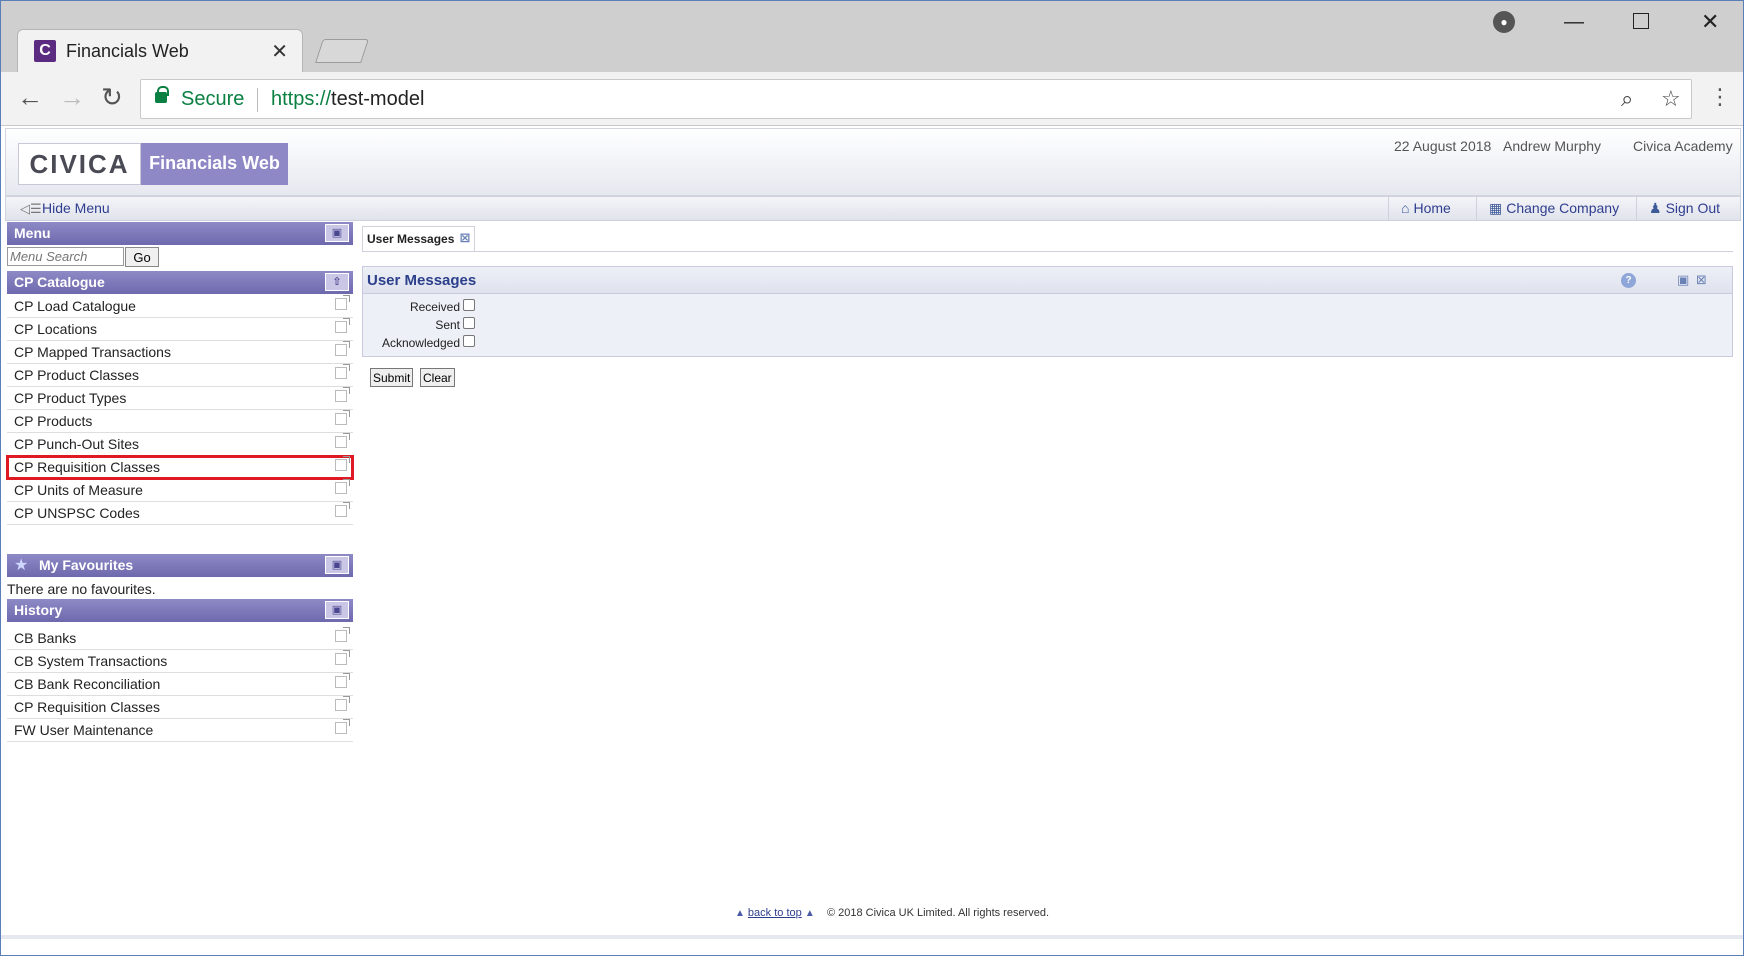 This screenshot has width=1744, height=956. Describe the element at coordinates (38, 610) in the screenshot. I see `history-panel-title: History` at that location.